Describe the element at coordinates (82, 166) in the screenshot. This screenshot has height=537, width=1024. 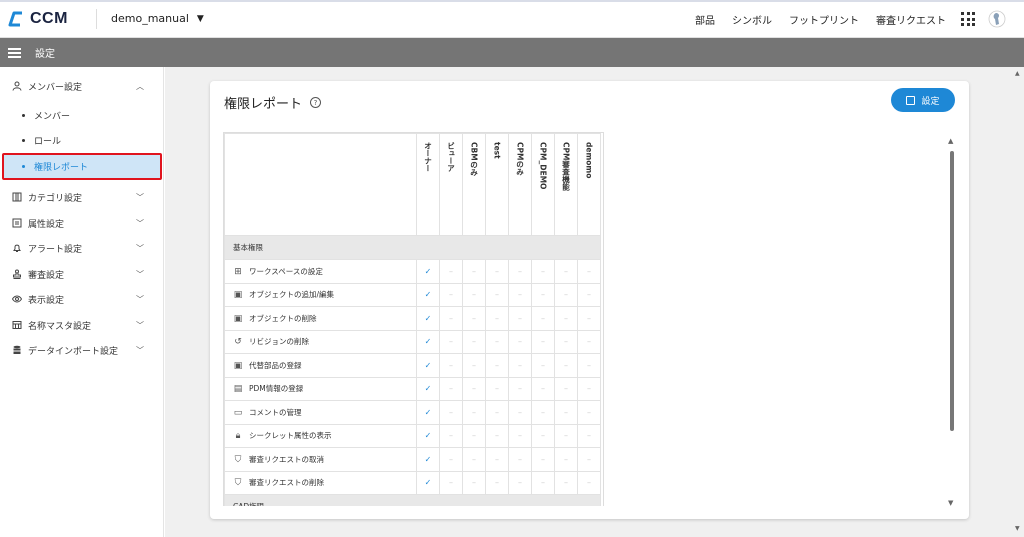
I see `sidebar-subitem-permission-report: 権限レポート` at that location.